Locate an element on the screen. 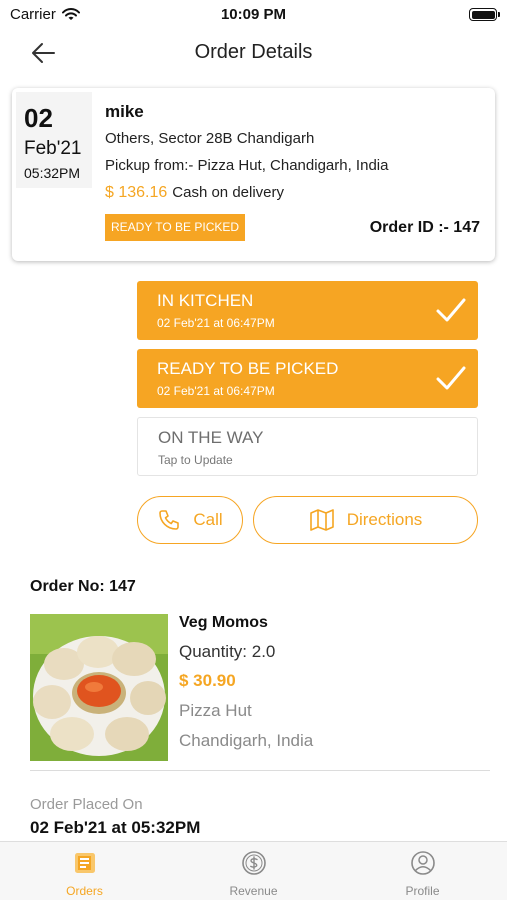  map-icon is located at coordinates (321, 520).